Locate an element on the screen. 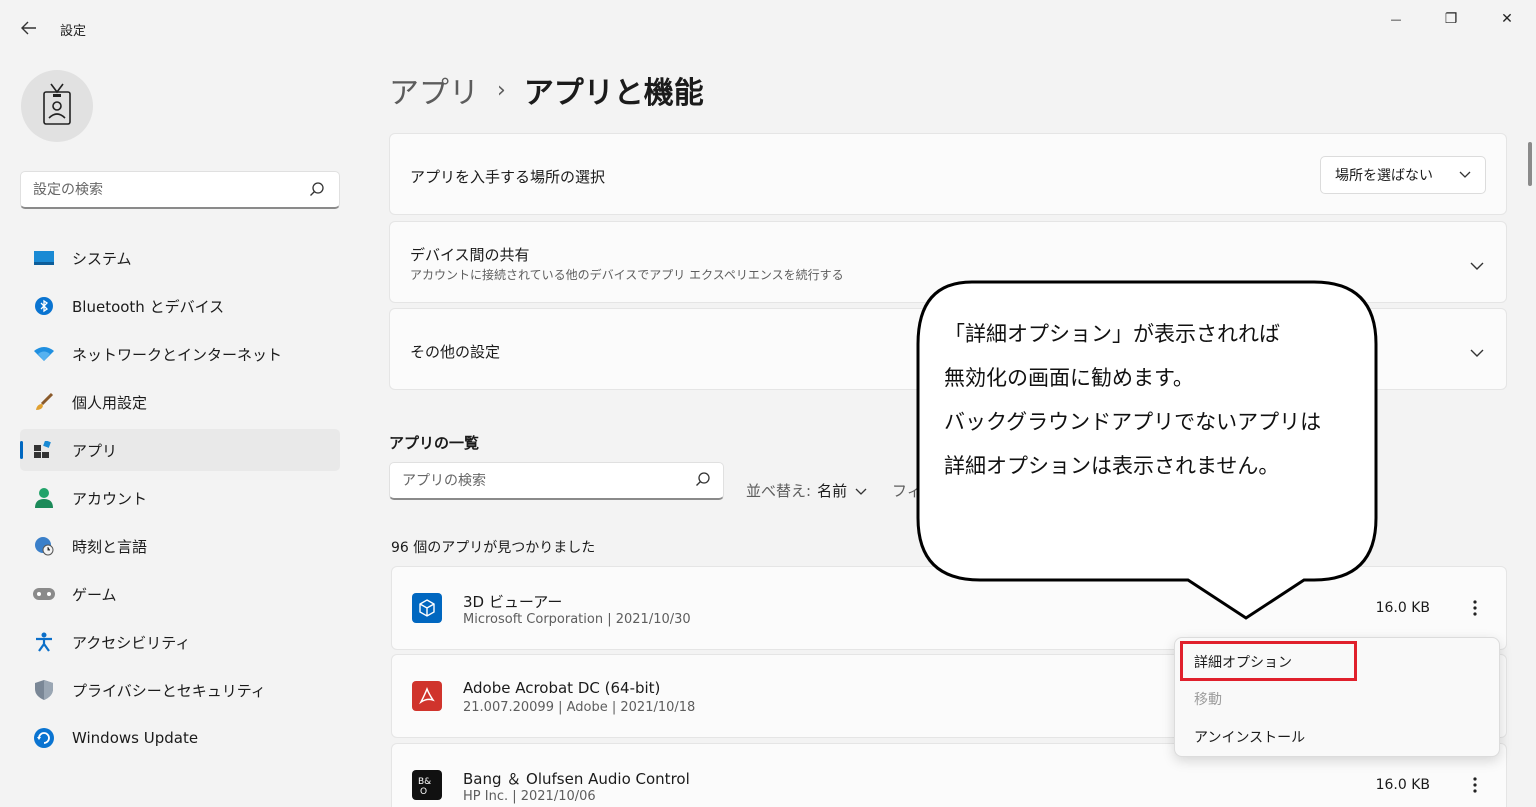 Image resolution: width=1536 pixels, height=807 pixels. app-search-input is located at coordinates (548, 480).